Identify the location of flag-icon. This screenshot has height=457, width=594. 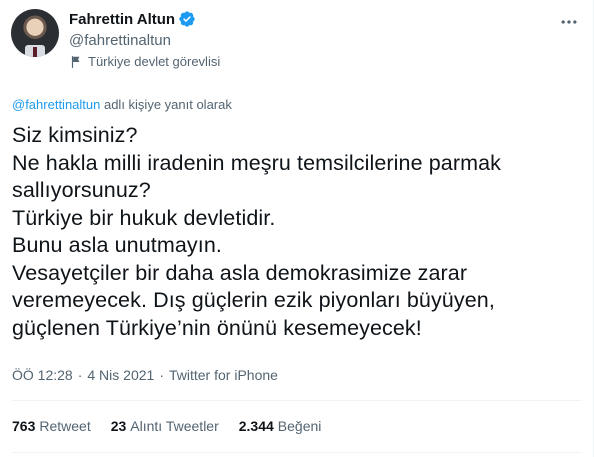
(75, 61).